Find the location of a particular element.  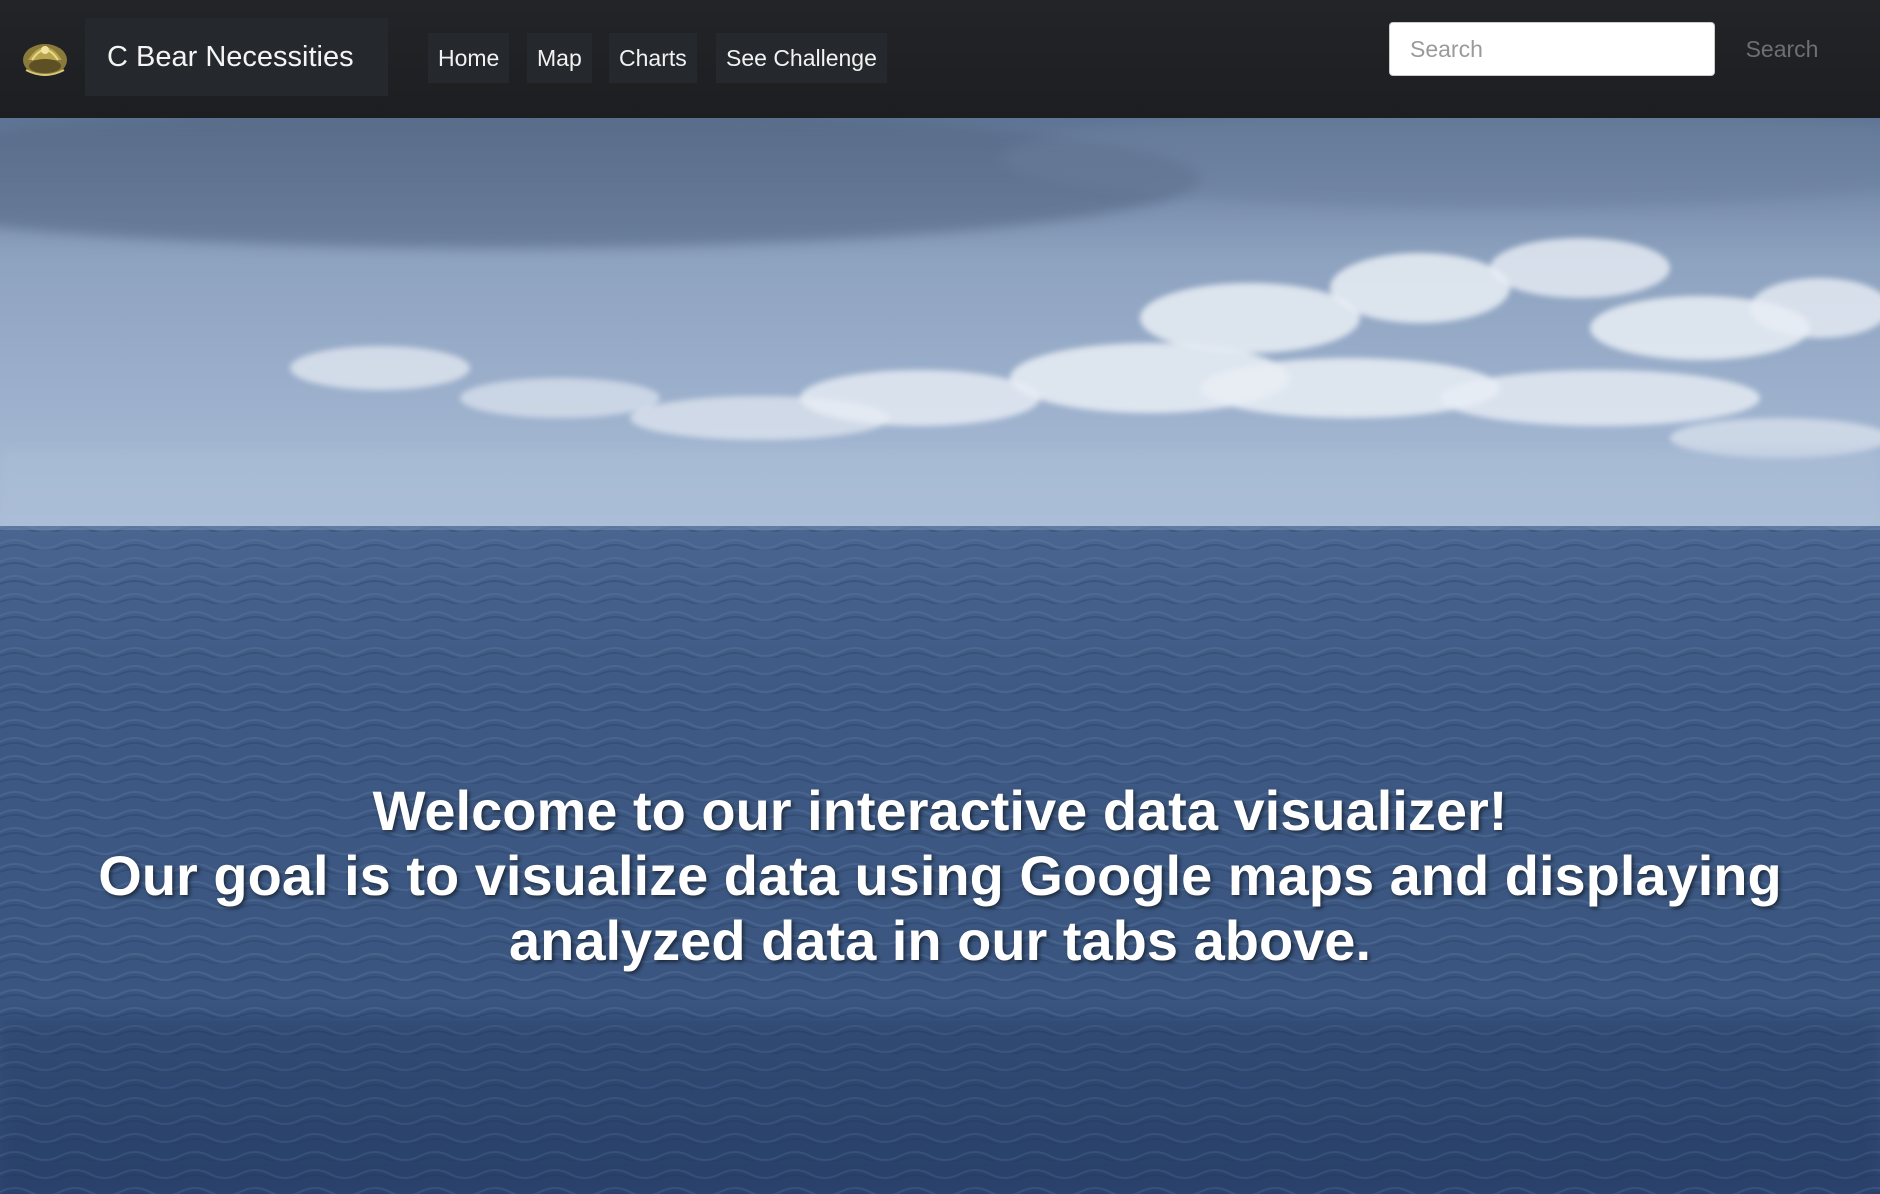

nav-home: Home is located at coordinates (469, 58).